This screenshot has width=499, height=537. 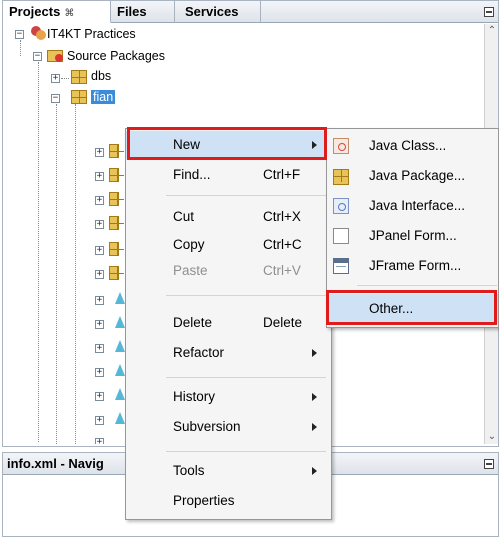 What do you see at coordinates (184, 216) in the screenshot?
I see `menu-cut-label: Cut` at bounding box center [184, 216].